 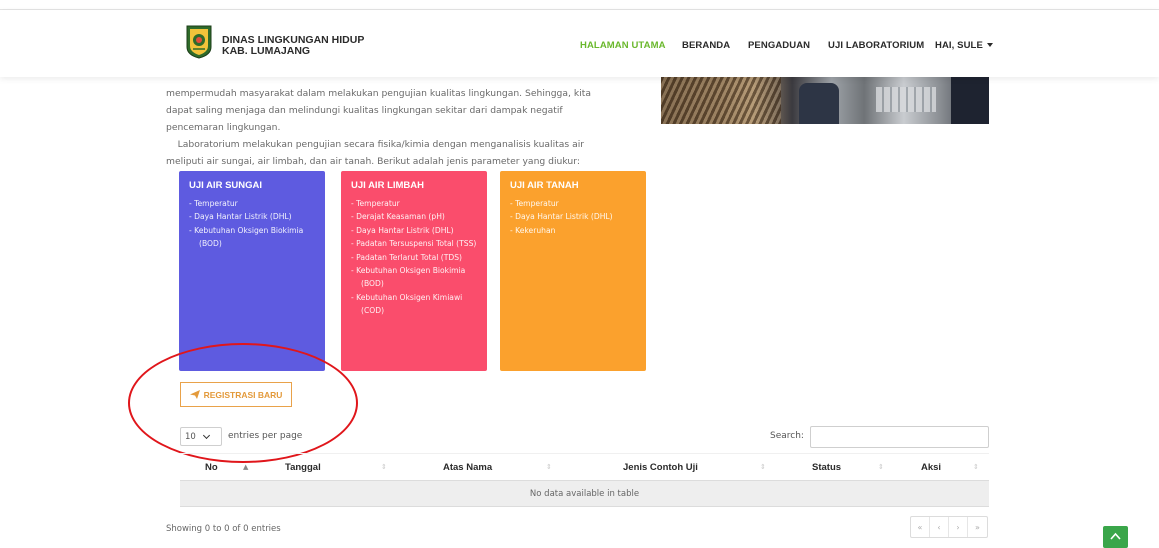 I want to click on parameter-item: Padatan Tersuspensi Total (TSS), so click(x=414, y=243).